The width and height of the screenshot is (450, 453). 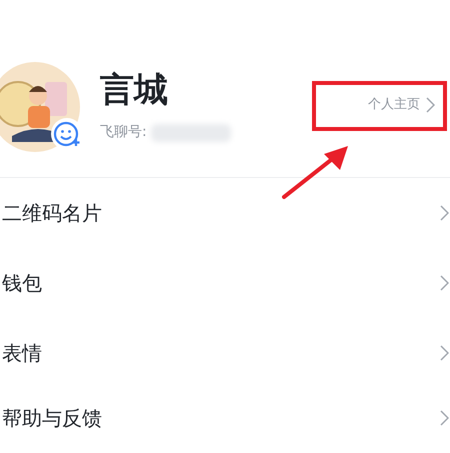 I want to click on user-name: 言城, so click(x=134, y=90).